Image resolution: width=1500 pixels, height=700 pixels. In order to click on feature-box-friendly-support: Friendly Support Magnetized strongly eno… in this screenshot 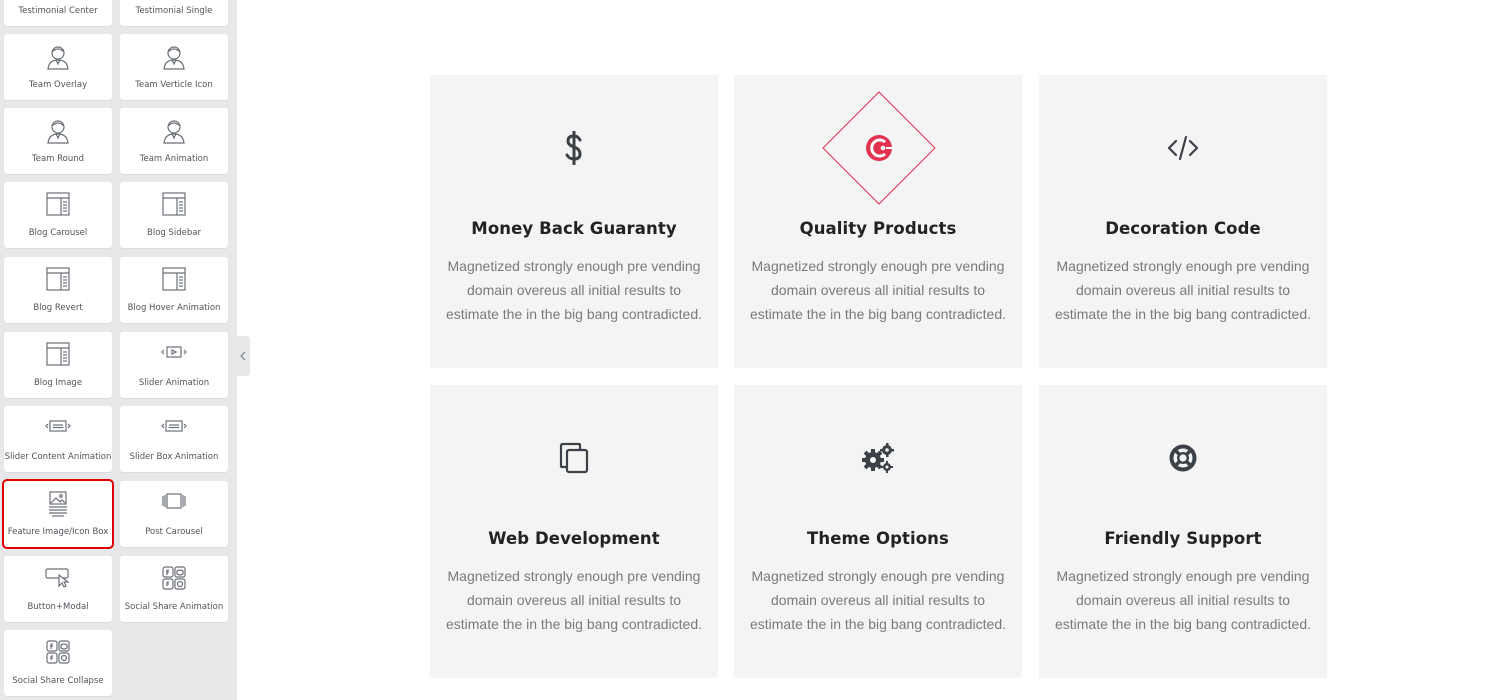, I will do `click(1183, 531)`.